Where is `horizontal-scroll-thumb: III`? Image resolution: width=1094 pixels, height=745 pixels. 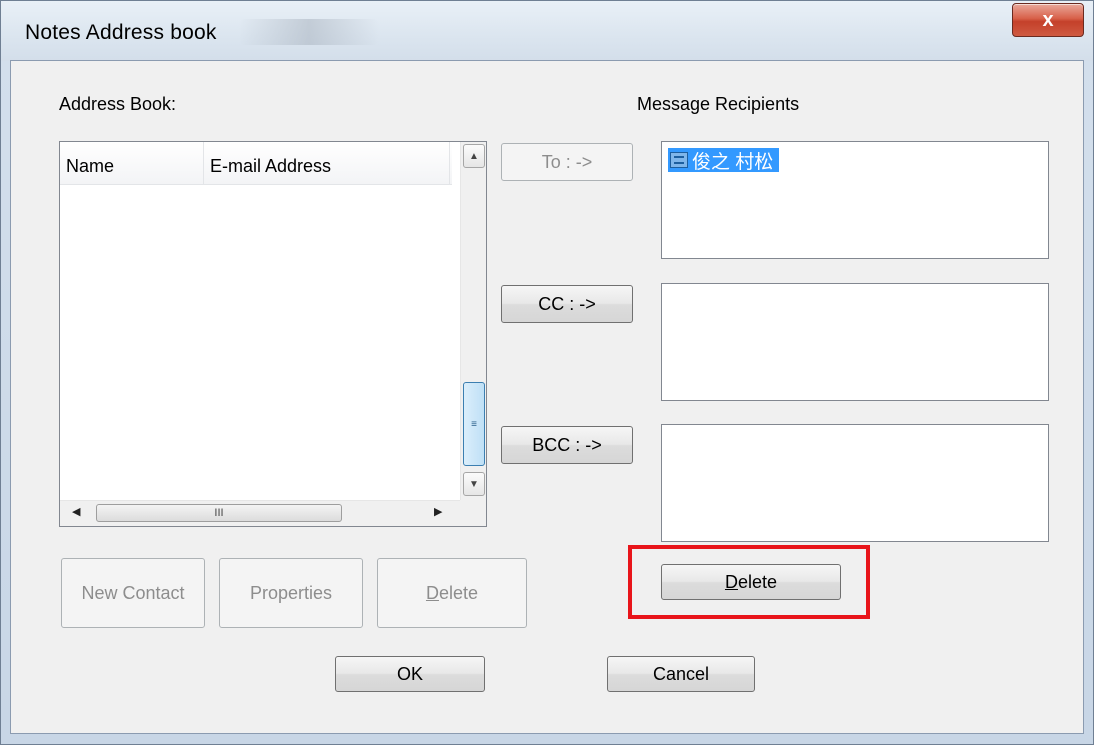 horizontal-scroll-thumb: III is located at coordinates (219, 513).